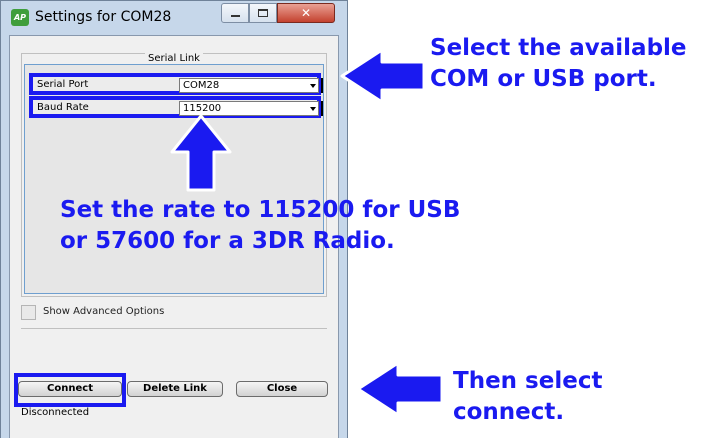  What do you see at coordinates (174, 328) in the screenshot?
I see `divider` at bounding box center [174, 328].